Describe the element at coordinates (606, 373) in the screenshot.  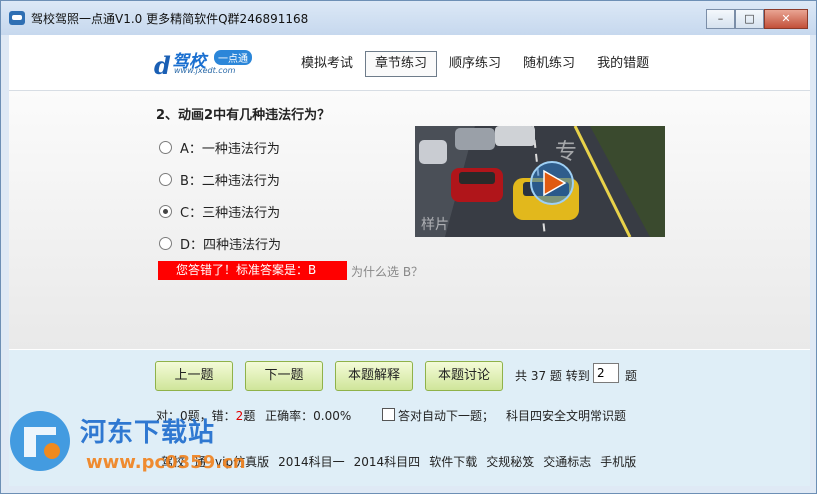
I see `goto-input` at that location.